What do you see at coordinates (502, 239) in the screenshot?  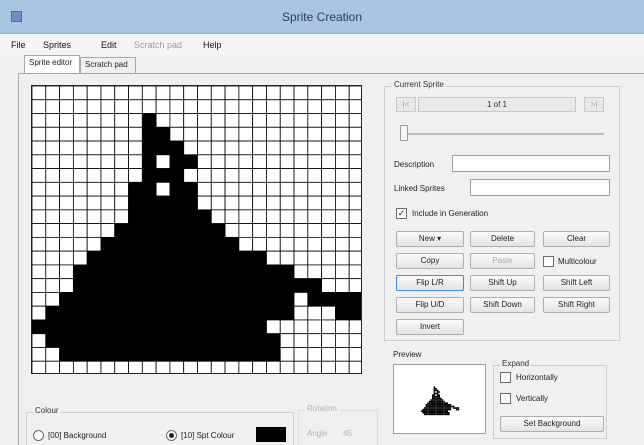 I see `delete-button: Delete` at bounding box center [502, 239].